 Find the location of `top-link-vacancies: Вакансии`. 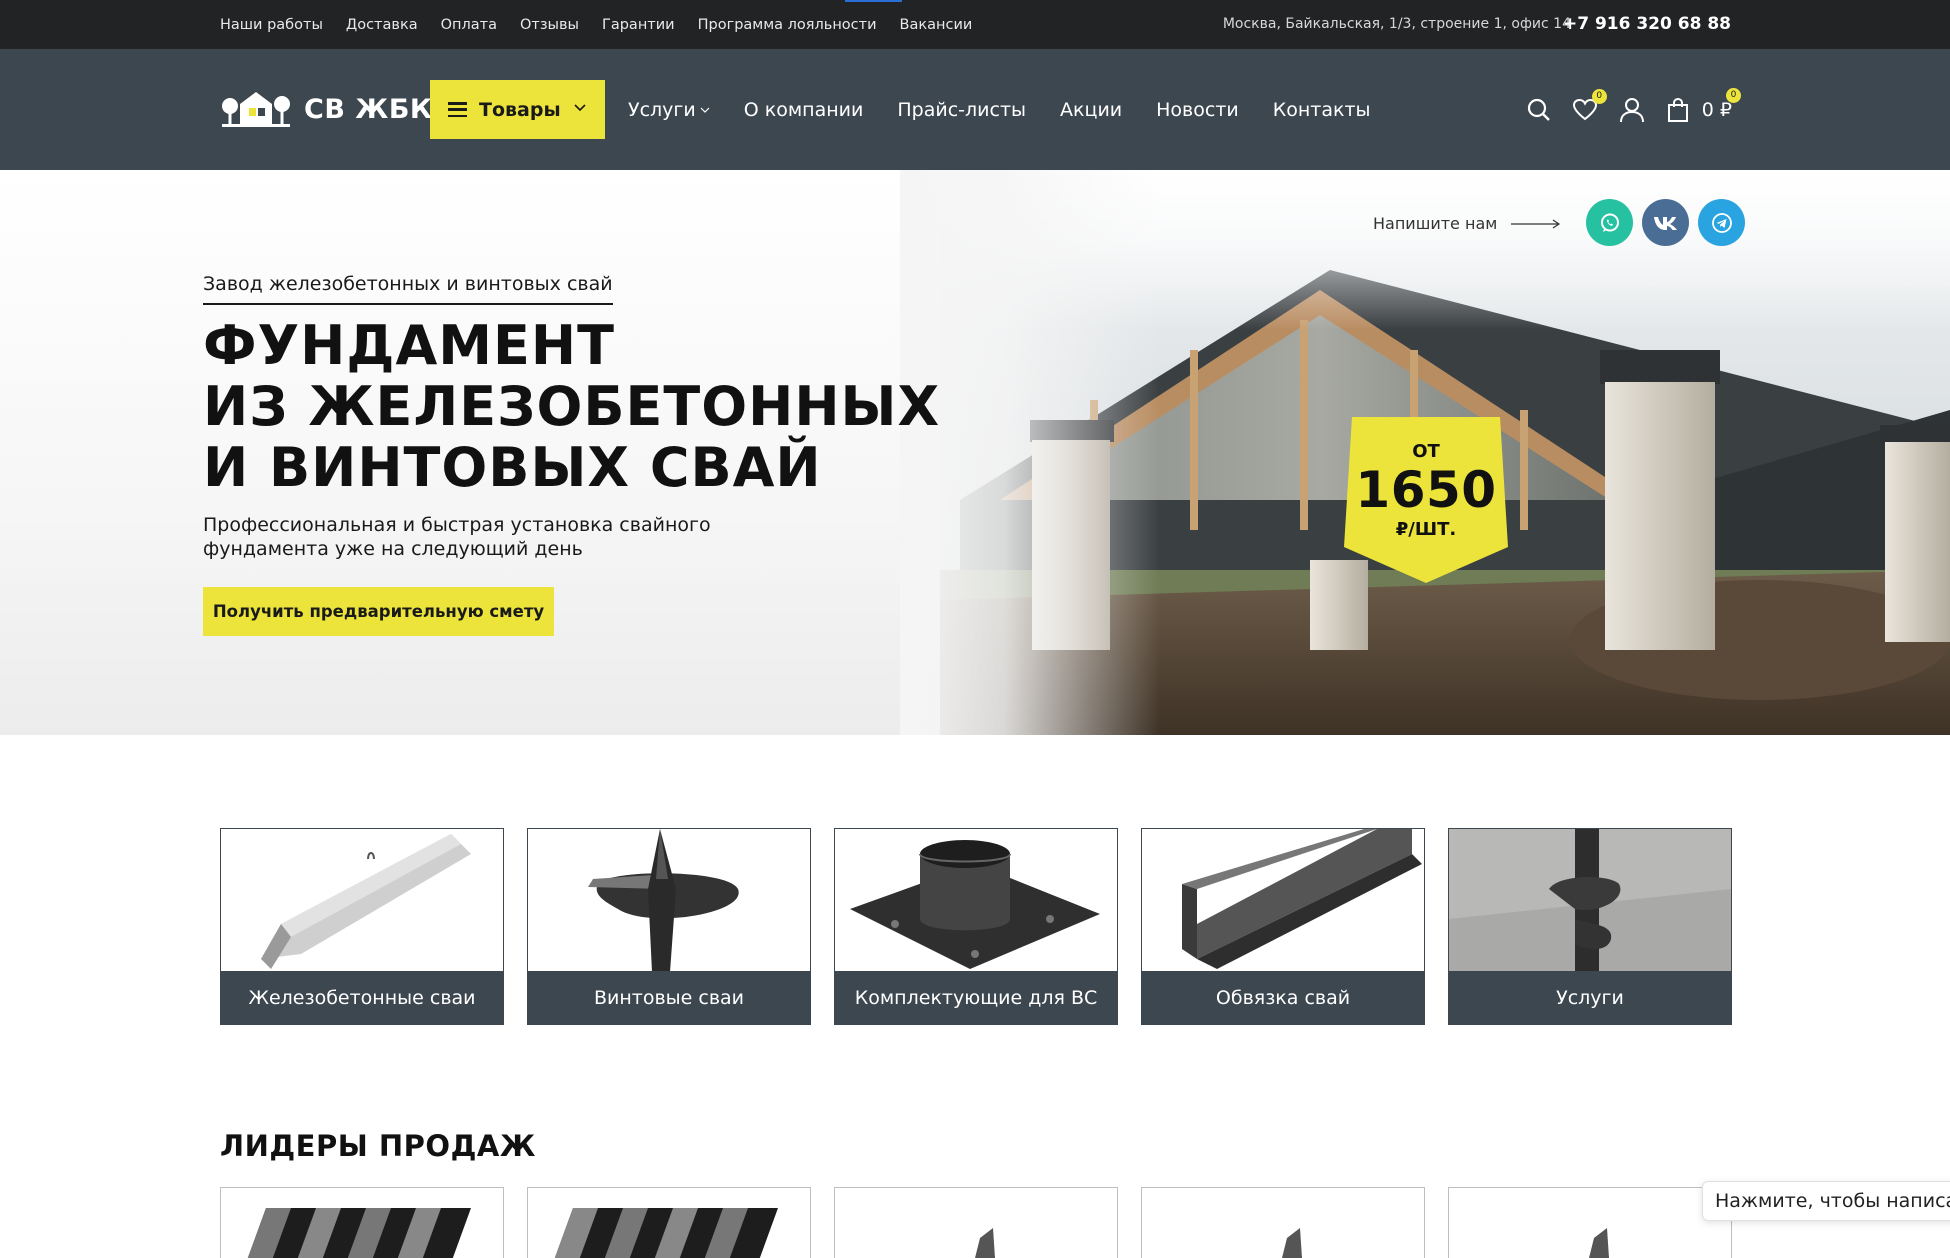

top-link-vacancies: Вакансии is located at coordinates (936, 25).